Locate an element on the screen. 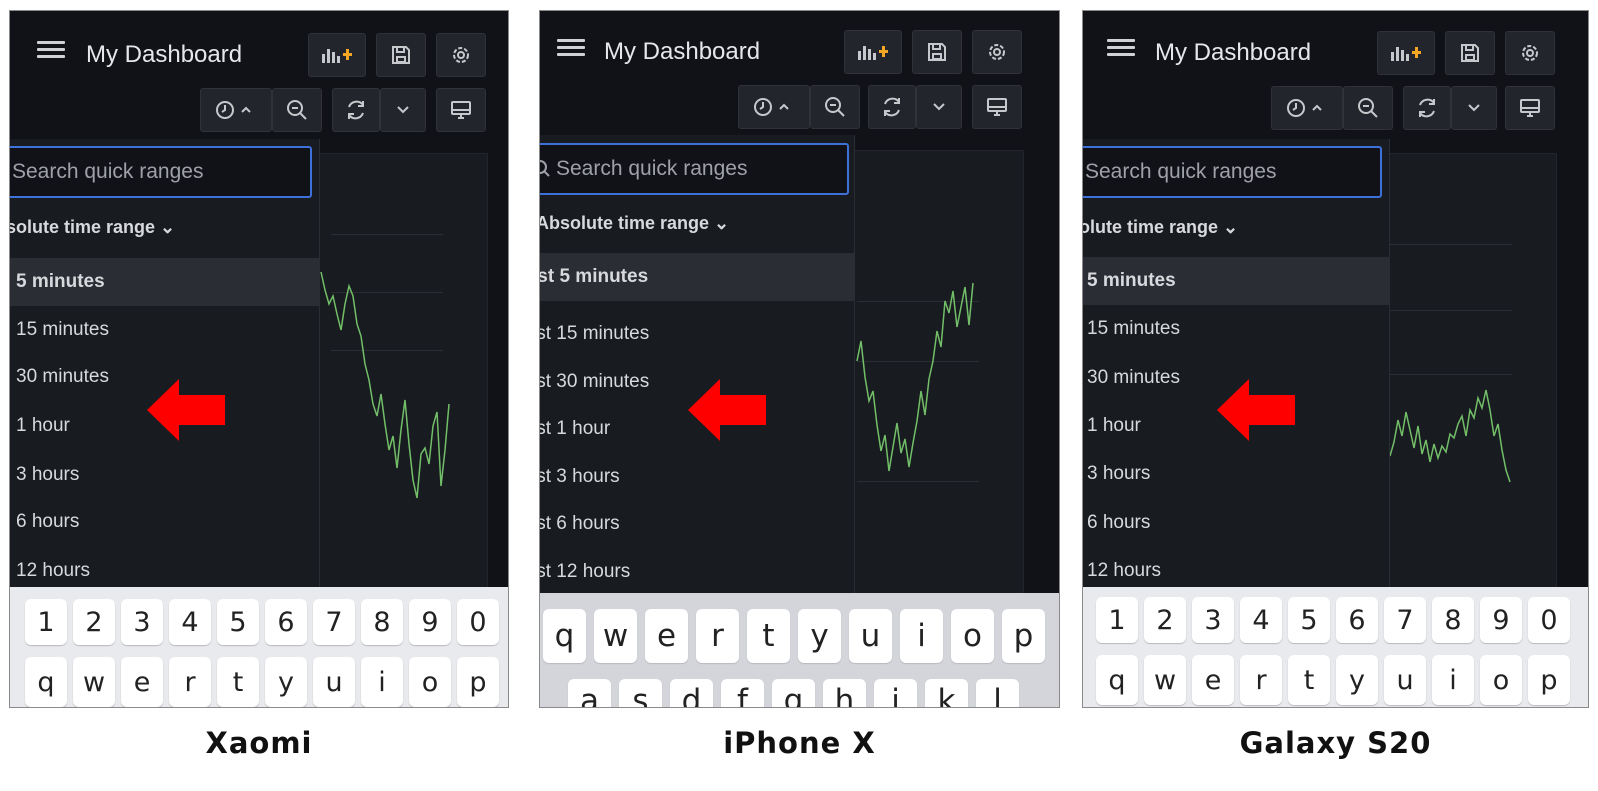  keyboard-key: k is located at coordinates (946, 693).